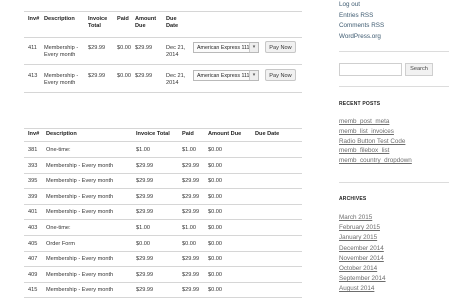 The image size is (474, 301). What do you see at coordinates (33, 290) in the screenshot?
I see `cell-inv: 415` at bounding box center [33, 290].